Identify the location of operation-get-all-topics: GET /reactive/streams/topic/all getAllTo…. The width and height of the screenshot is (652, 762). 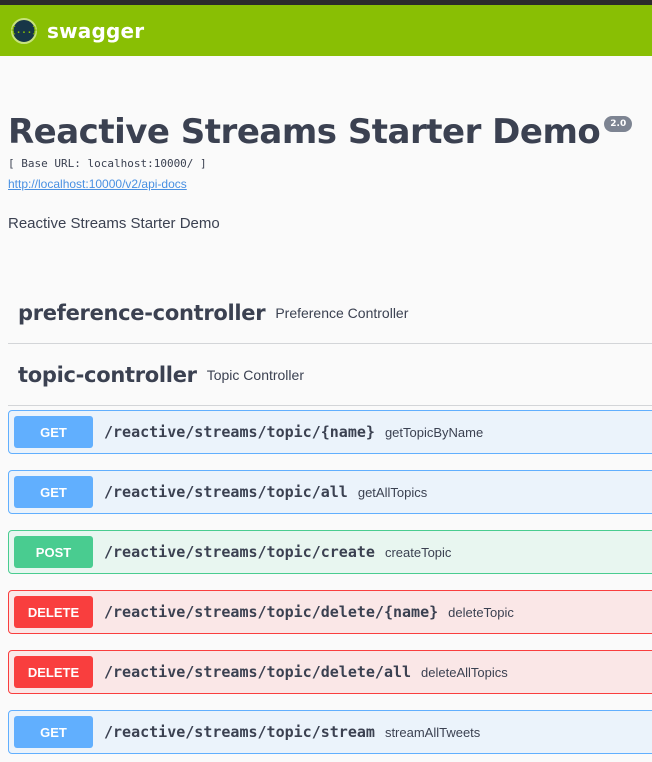
(330, 492).